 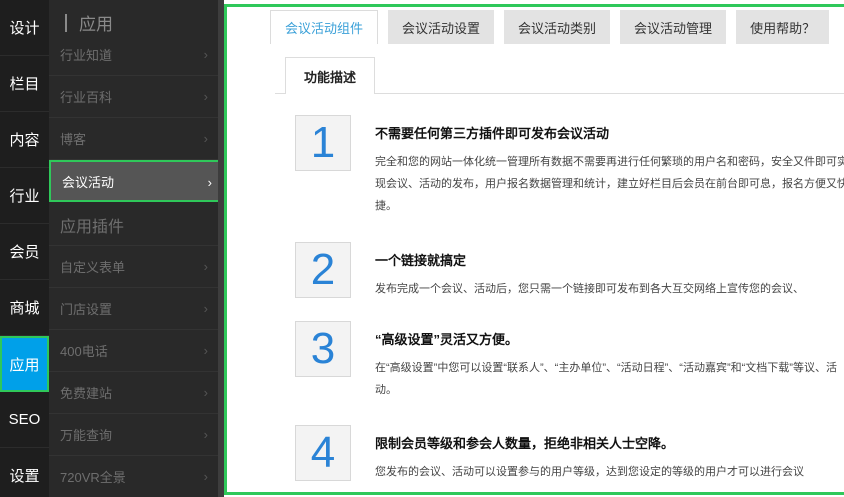 What do you see at coordinates (323, 270) in the screenshot?
I see `feature-number: 2` at bounding box center [323, 270].